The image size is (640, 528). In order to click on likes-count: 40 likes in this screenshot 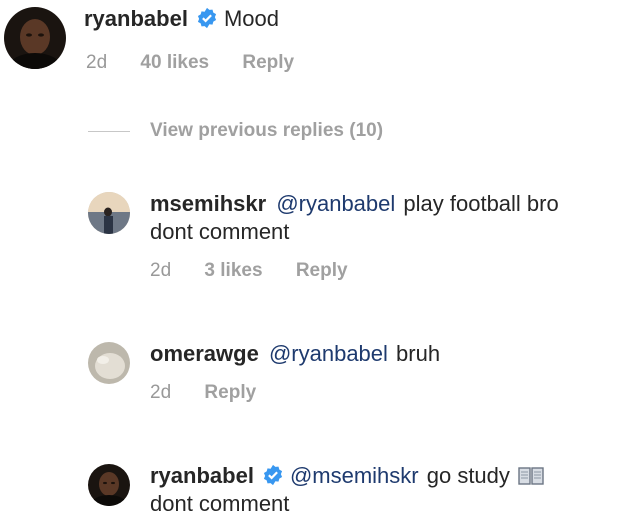, I will do `click(174, 62)`.